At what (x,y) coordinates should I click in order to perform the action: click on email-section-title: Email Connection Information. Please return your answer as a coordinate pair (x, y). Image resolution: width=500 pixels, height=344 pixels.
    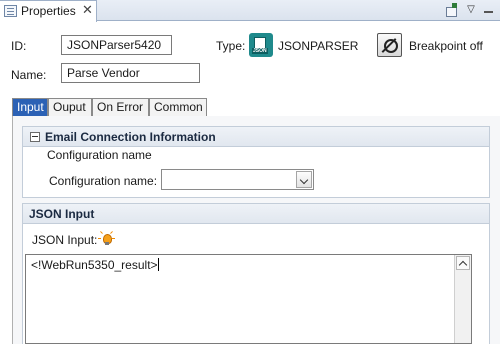
    Looking at the image, I should click on (130, 137).